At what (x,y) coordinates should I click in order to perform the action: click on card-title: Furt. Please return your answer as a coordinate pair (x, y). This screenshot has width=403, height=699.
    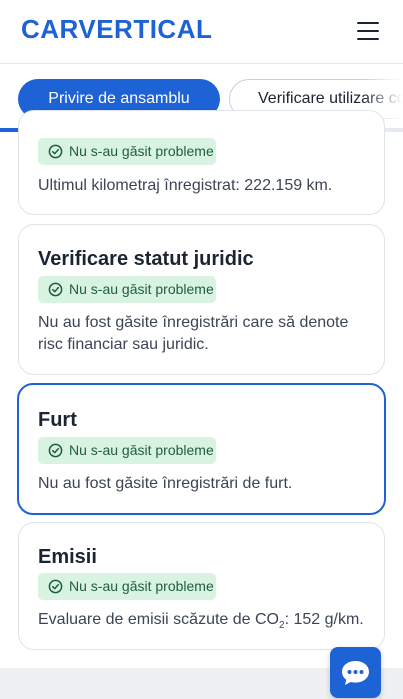
    Looking at the image, I should click on (57, 420).